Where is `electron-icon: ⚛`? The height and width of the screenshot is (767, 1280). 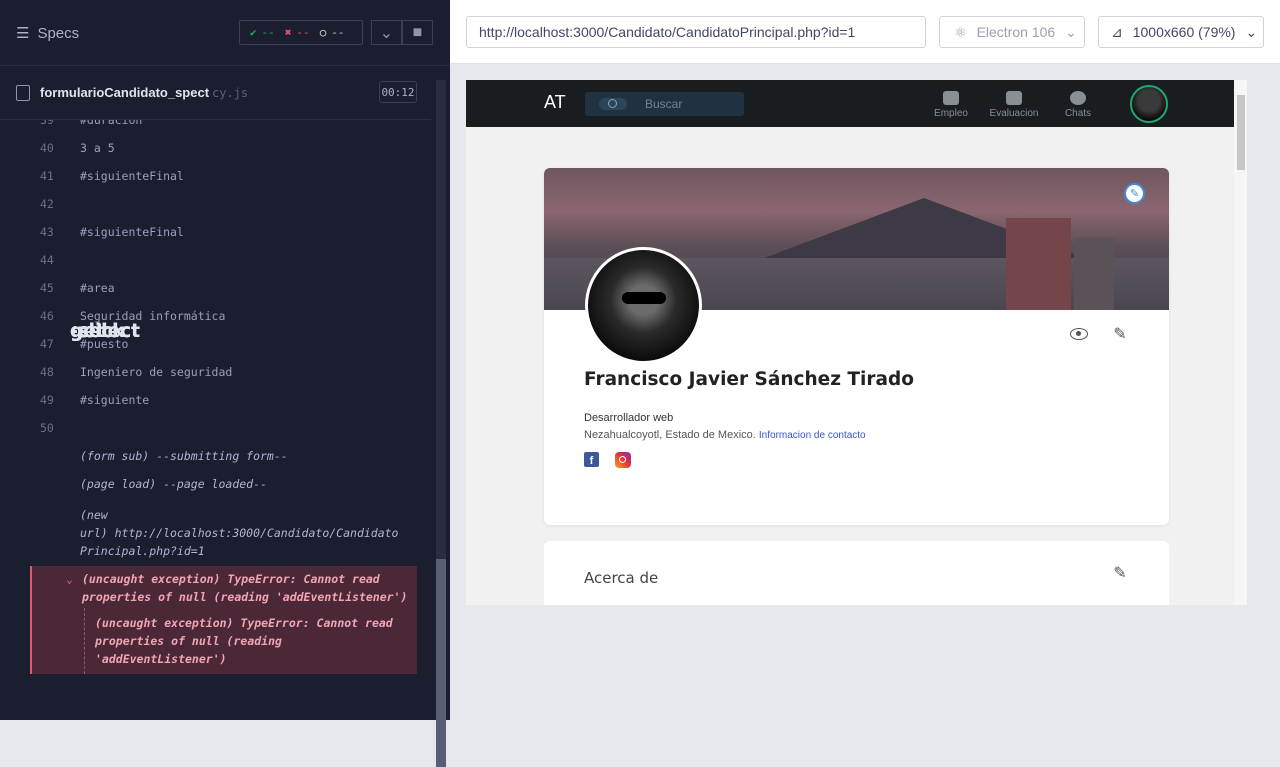
electron-icon: ⚛ is located at coordinates (960, 31).